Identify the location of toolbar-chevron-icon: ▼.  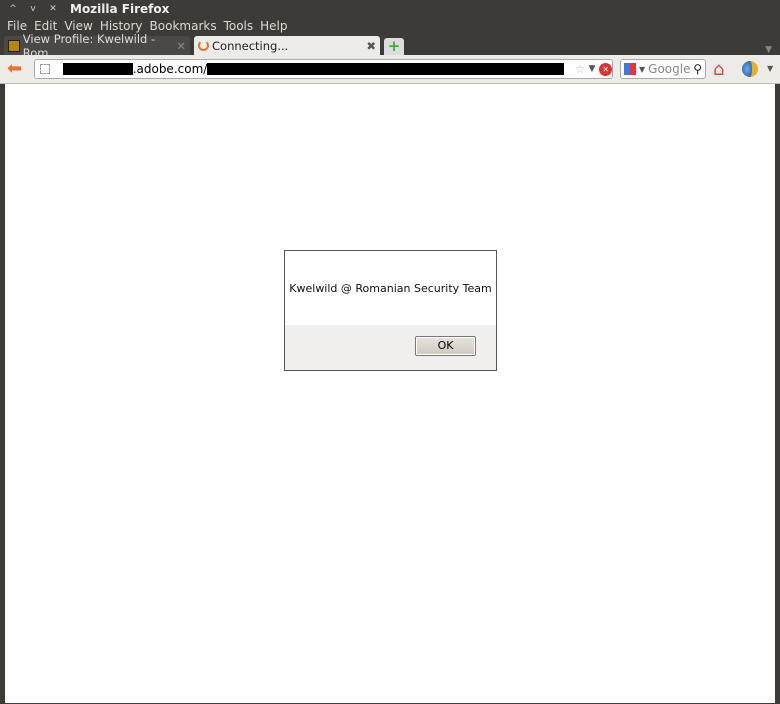
(770, 68).